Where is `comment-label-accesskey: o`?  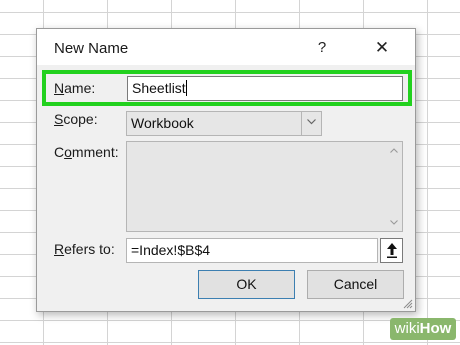 comment-label-accesskey: o is located at coordinates (68, 152).